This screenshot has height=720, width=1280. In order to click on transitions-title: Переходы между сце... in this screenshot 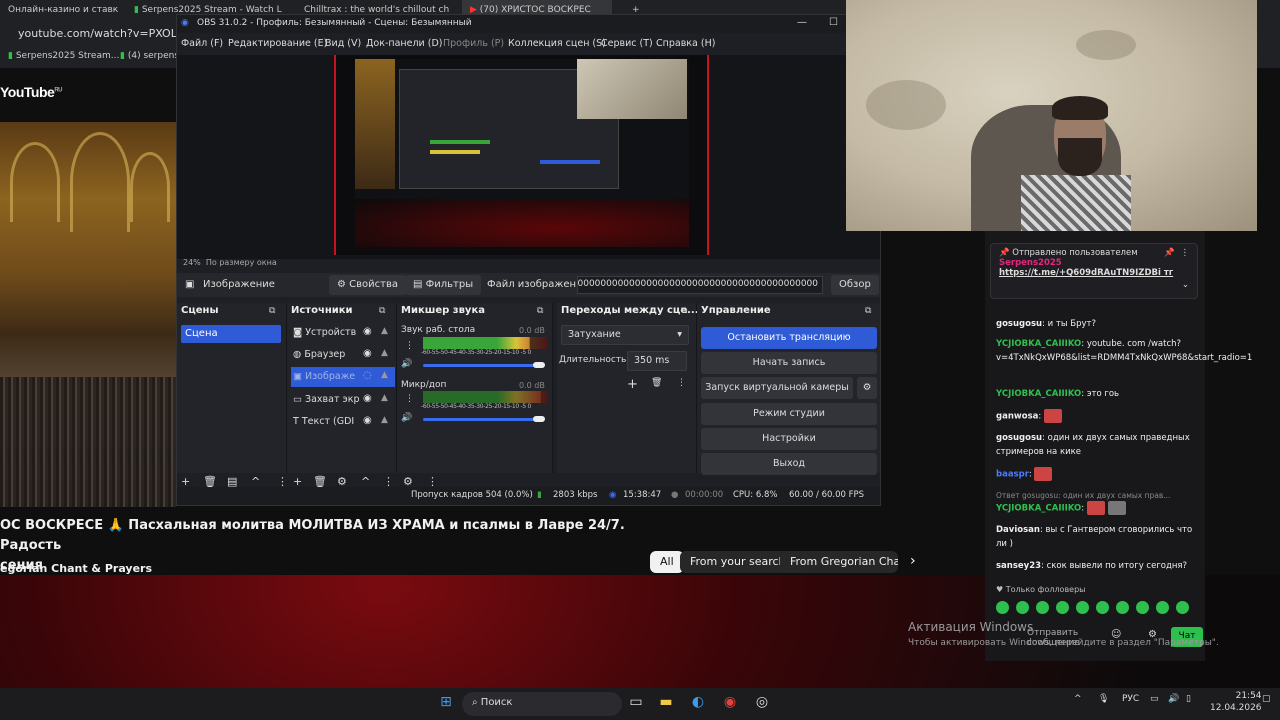, I will do `click(630, 310)`.